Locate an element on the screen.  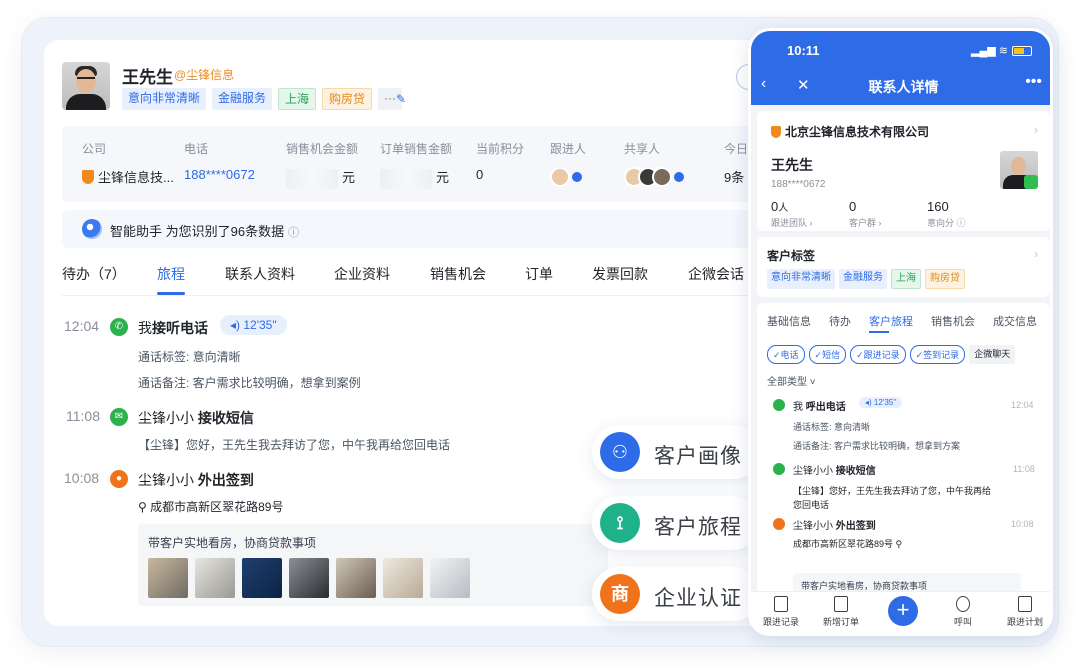
tag-card: 客户标签 › 意向非常清晰 金融服务 上海 购房贷 is located at coordinates (903, 267).